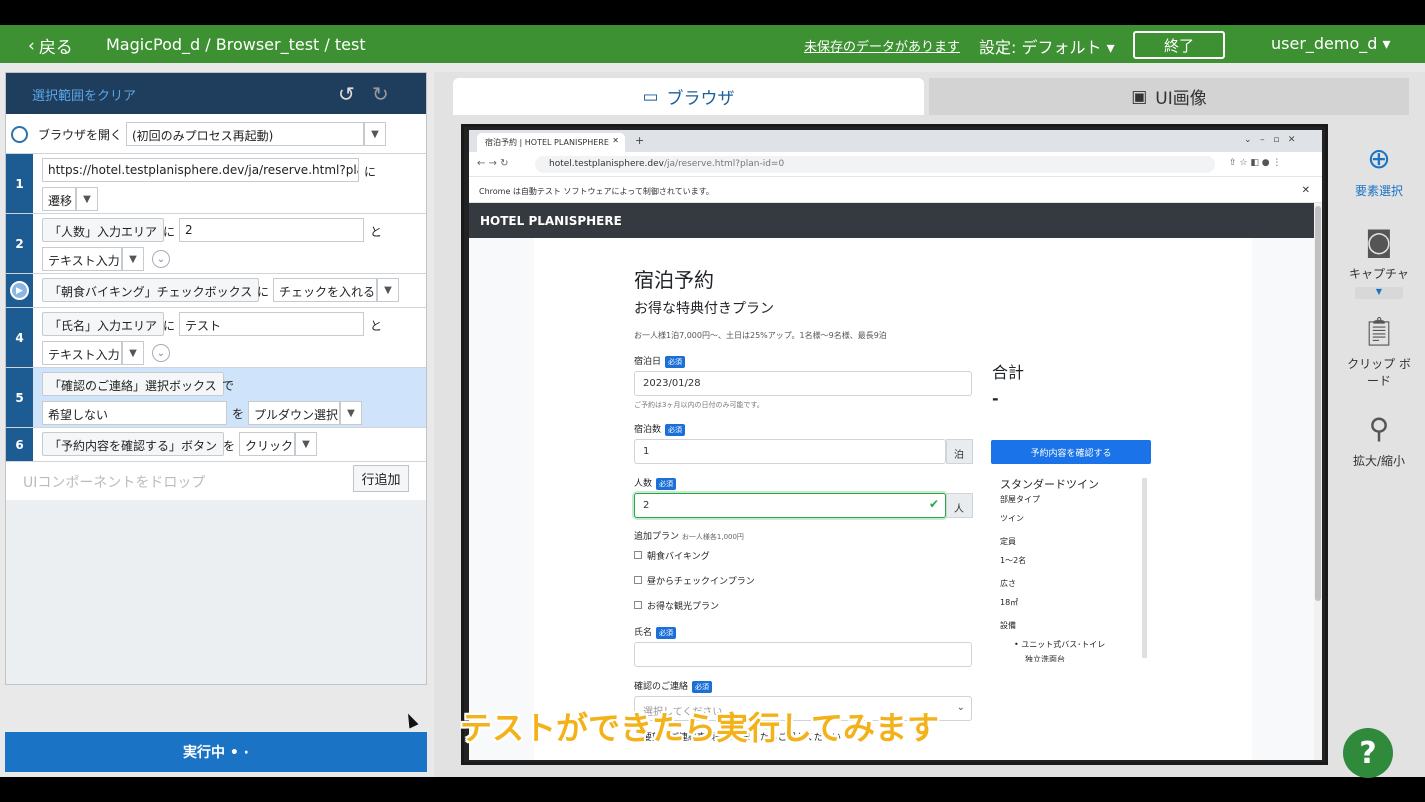 The height and width of the screenshot is (802, 1425). Describe the element at coordinates (1008, 372) in the screenshot. I see `total-label: 合計` at that location.